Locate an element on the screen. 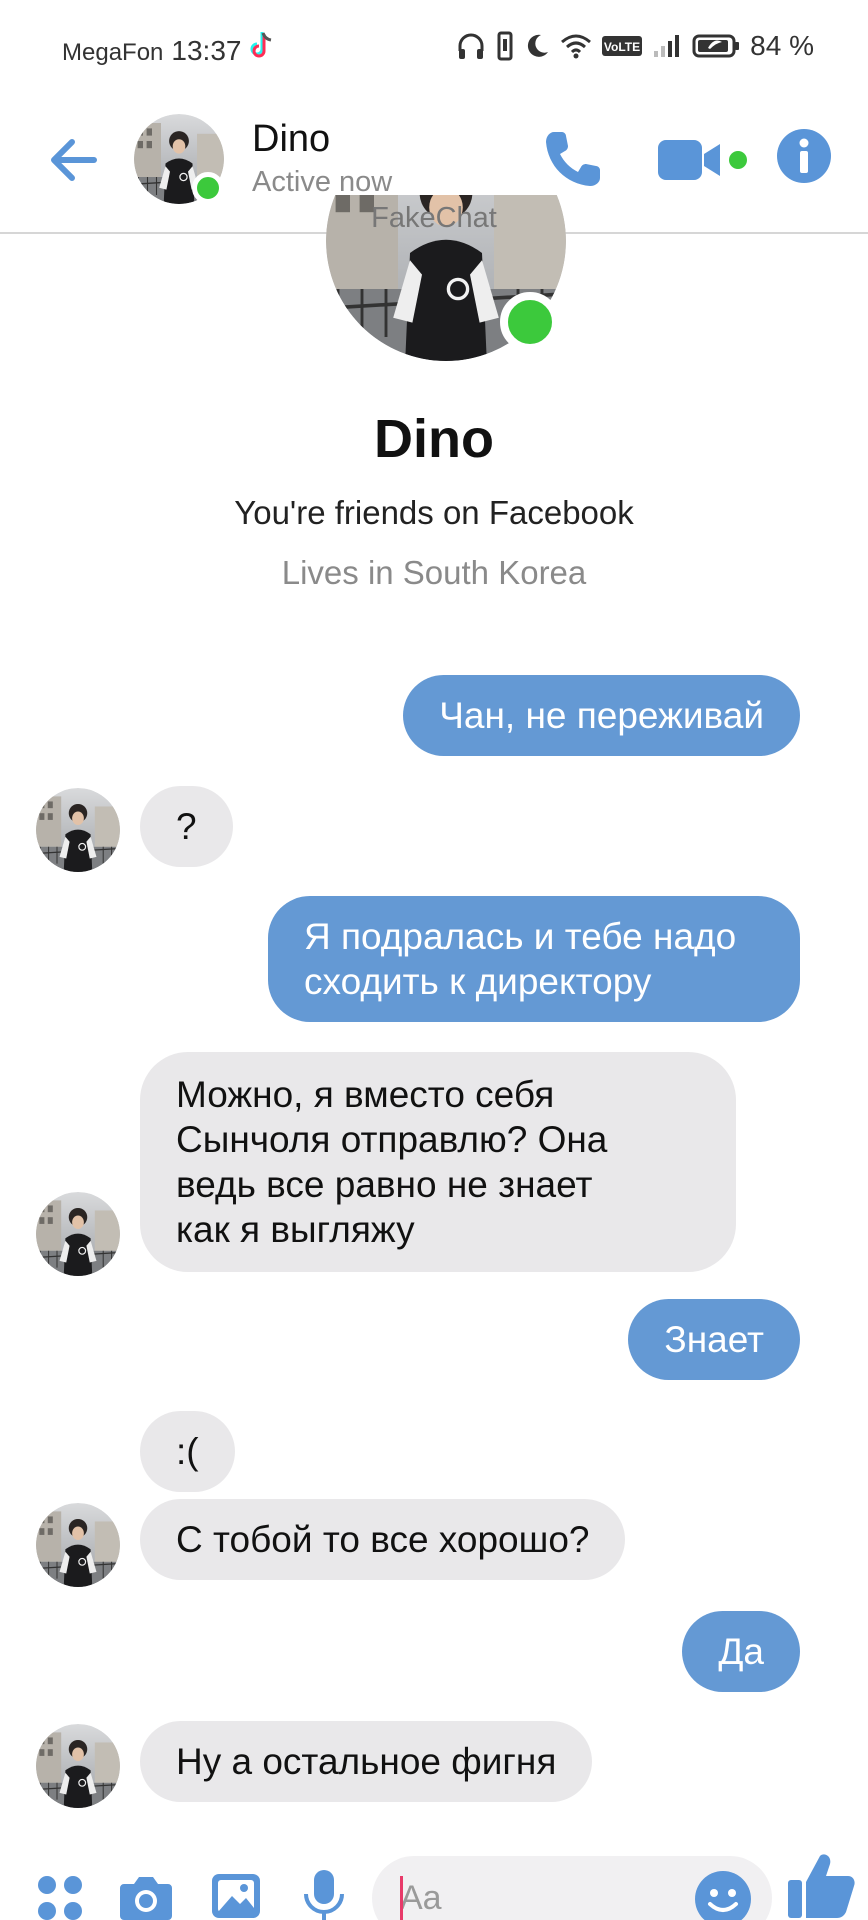 The width and height of the screenshot is (868, 1920). phone-icon is located at coordinates (573, 159).